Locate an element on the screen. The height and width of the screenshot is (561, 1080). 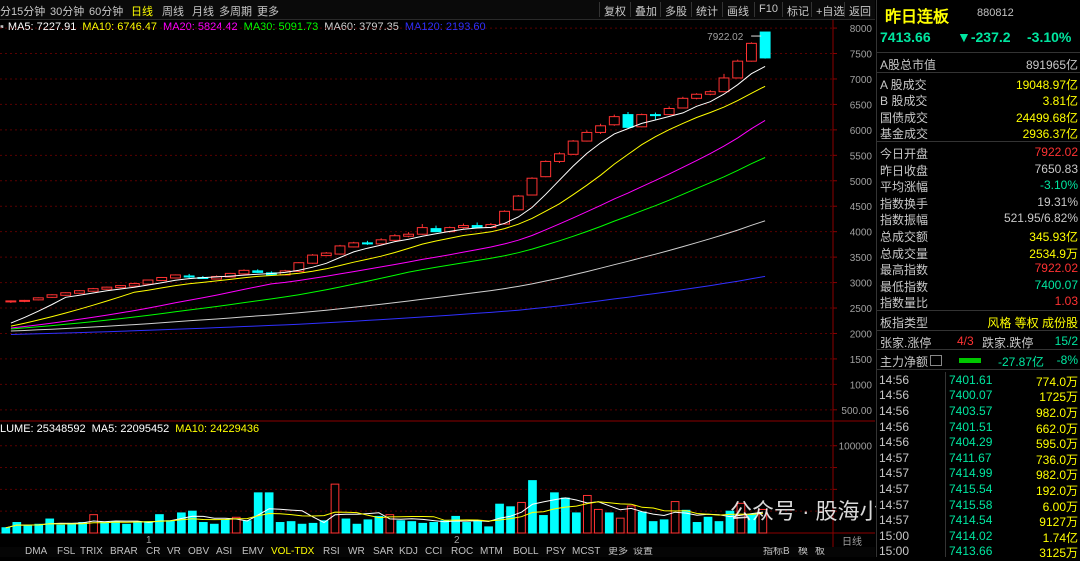
stat-row: A 股成交 19048.97亿 is located at coordinates (978, 83).